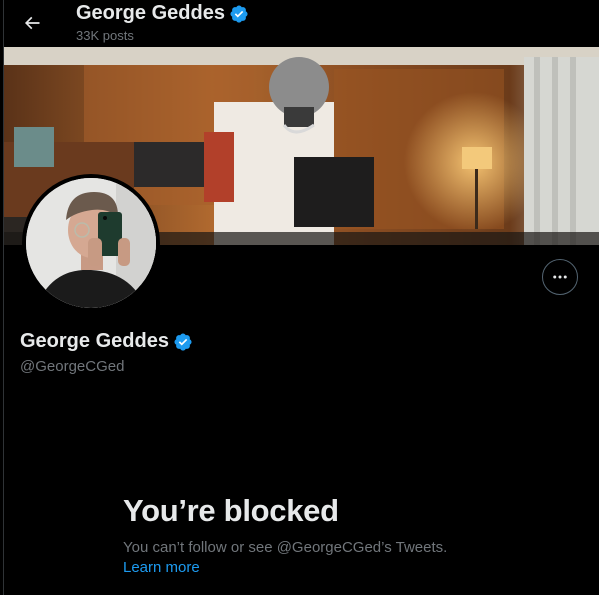 The width and height of the screenshot is (599, 595). Describe the element at coordinates (161, 567) in the screenshot. I see `learn-more-link: Learn more` at that location.